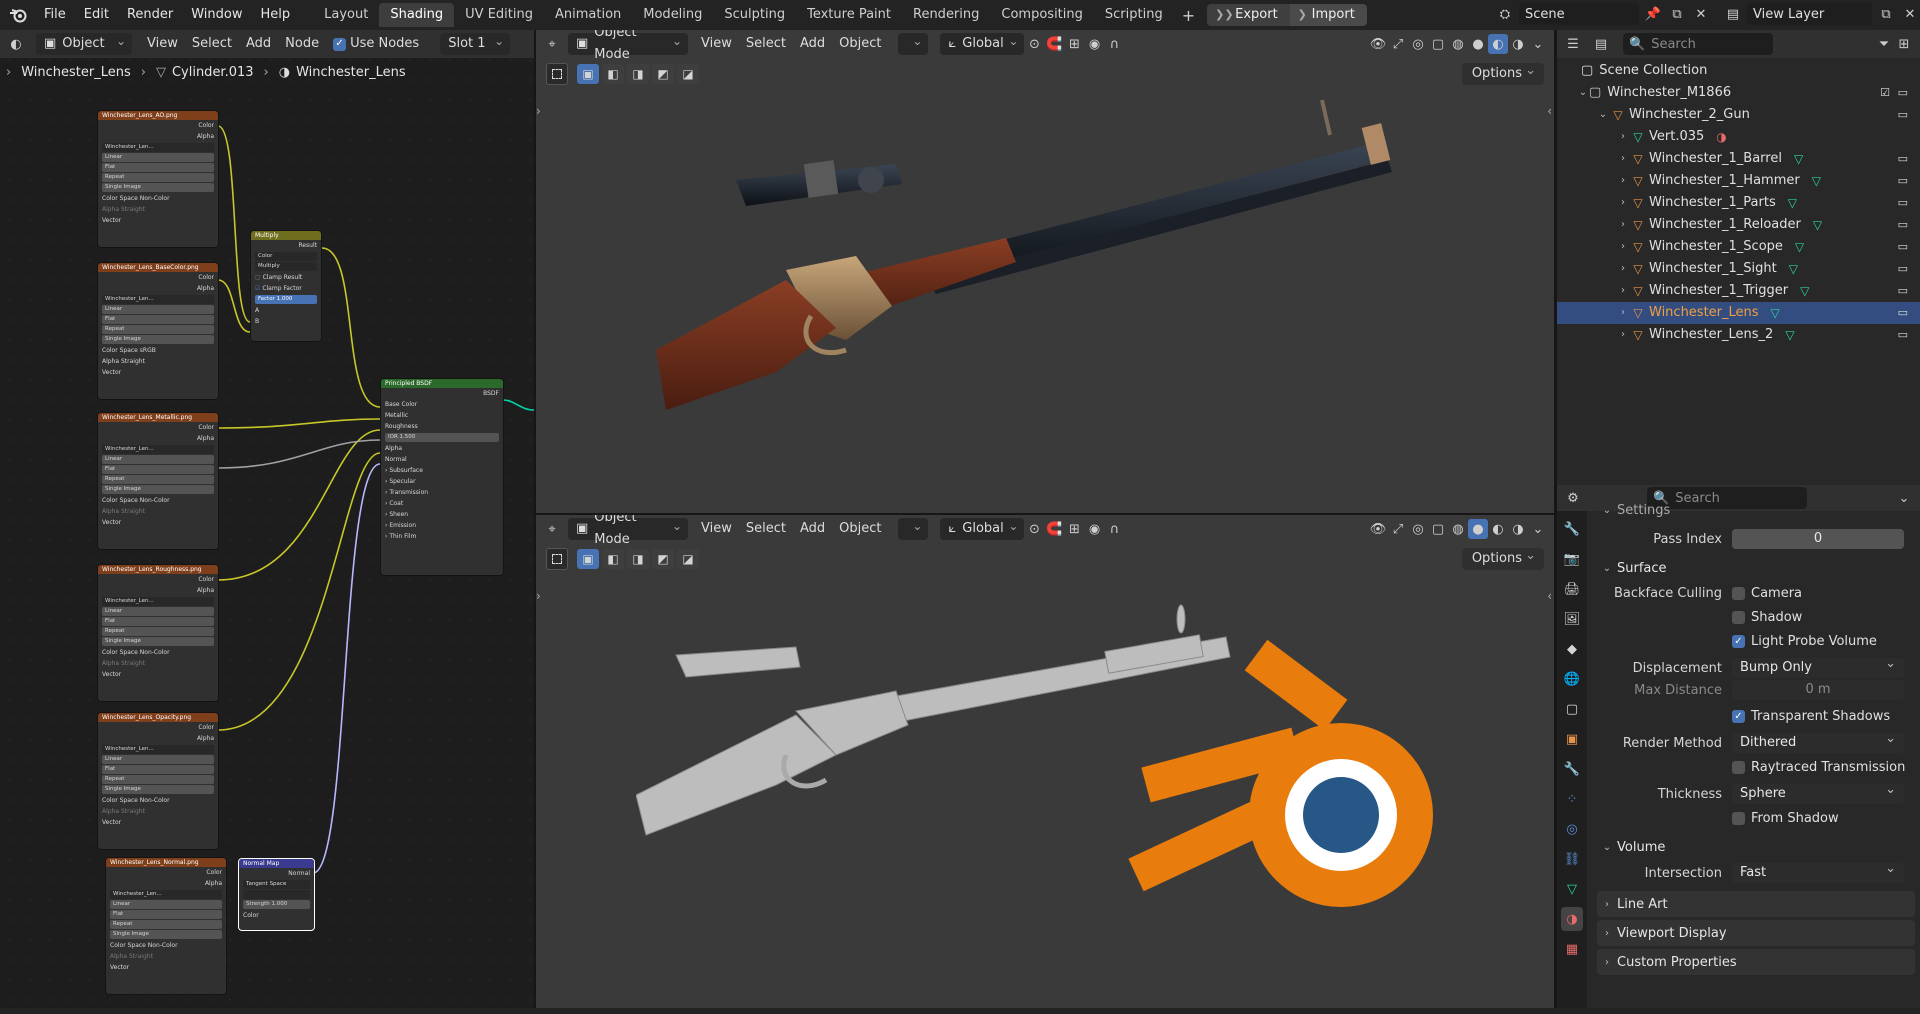 This screenshot has width=1920, height=1014. Describe the element at coordinates (1738, 181) in the screenshot. I see `tree-item-object: › ▽ Winchester_1_Hammer ▽ ▭` at that location.